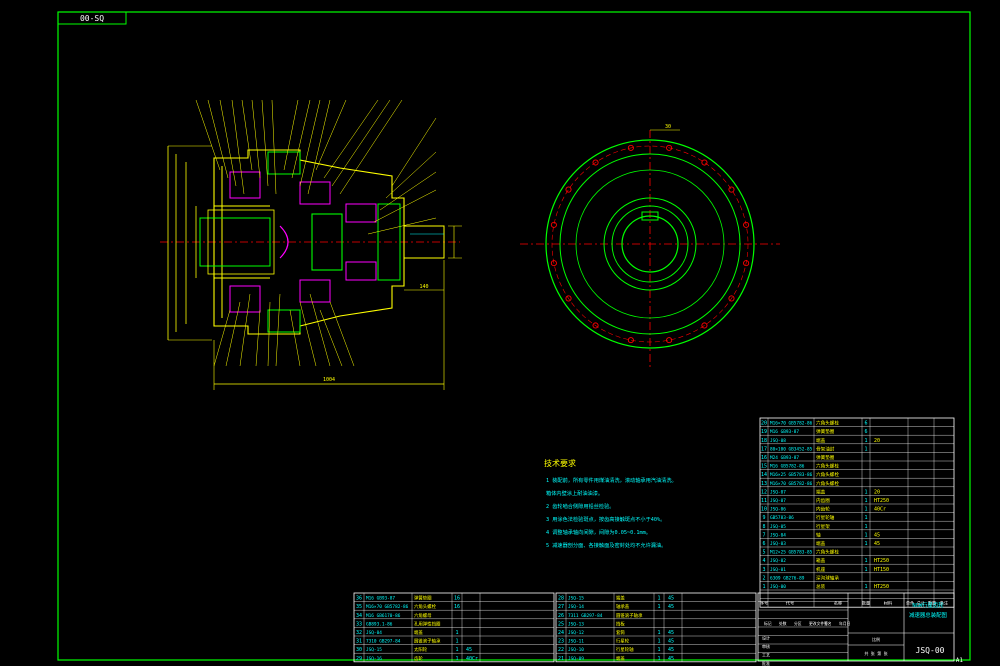 The width and height of the screenshot is (1000, 666). Describe the element at coordinates (598, 532) in the screenshot. I see `tech-req-line: 4 调整轴承轴向间隙，间隙为0.05~0.1mm。` at that location.